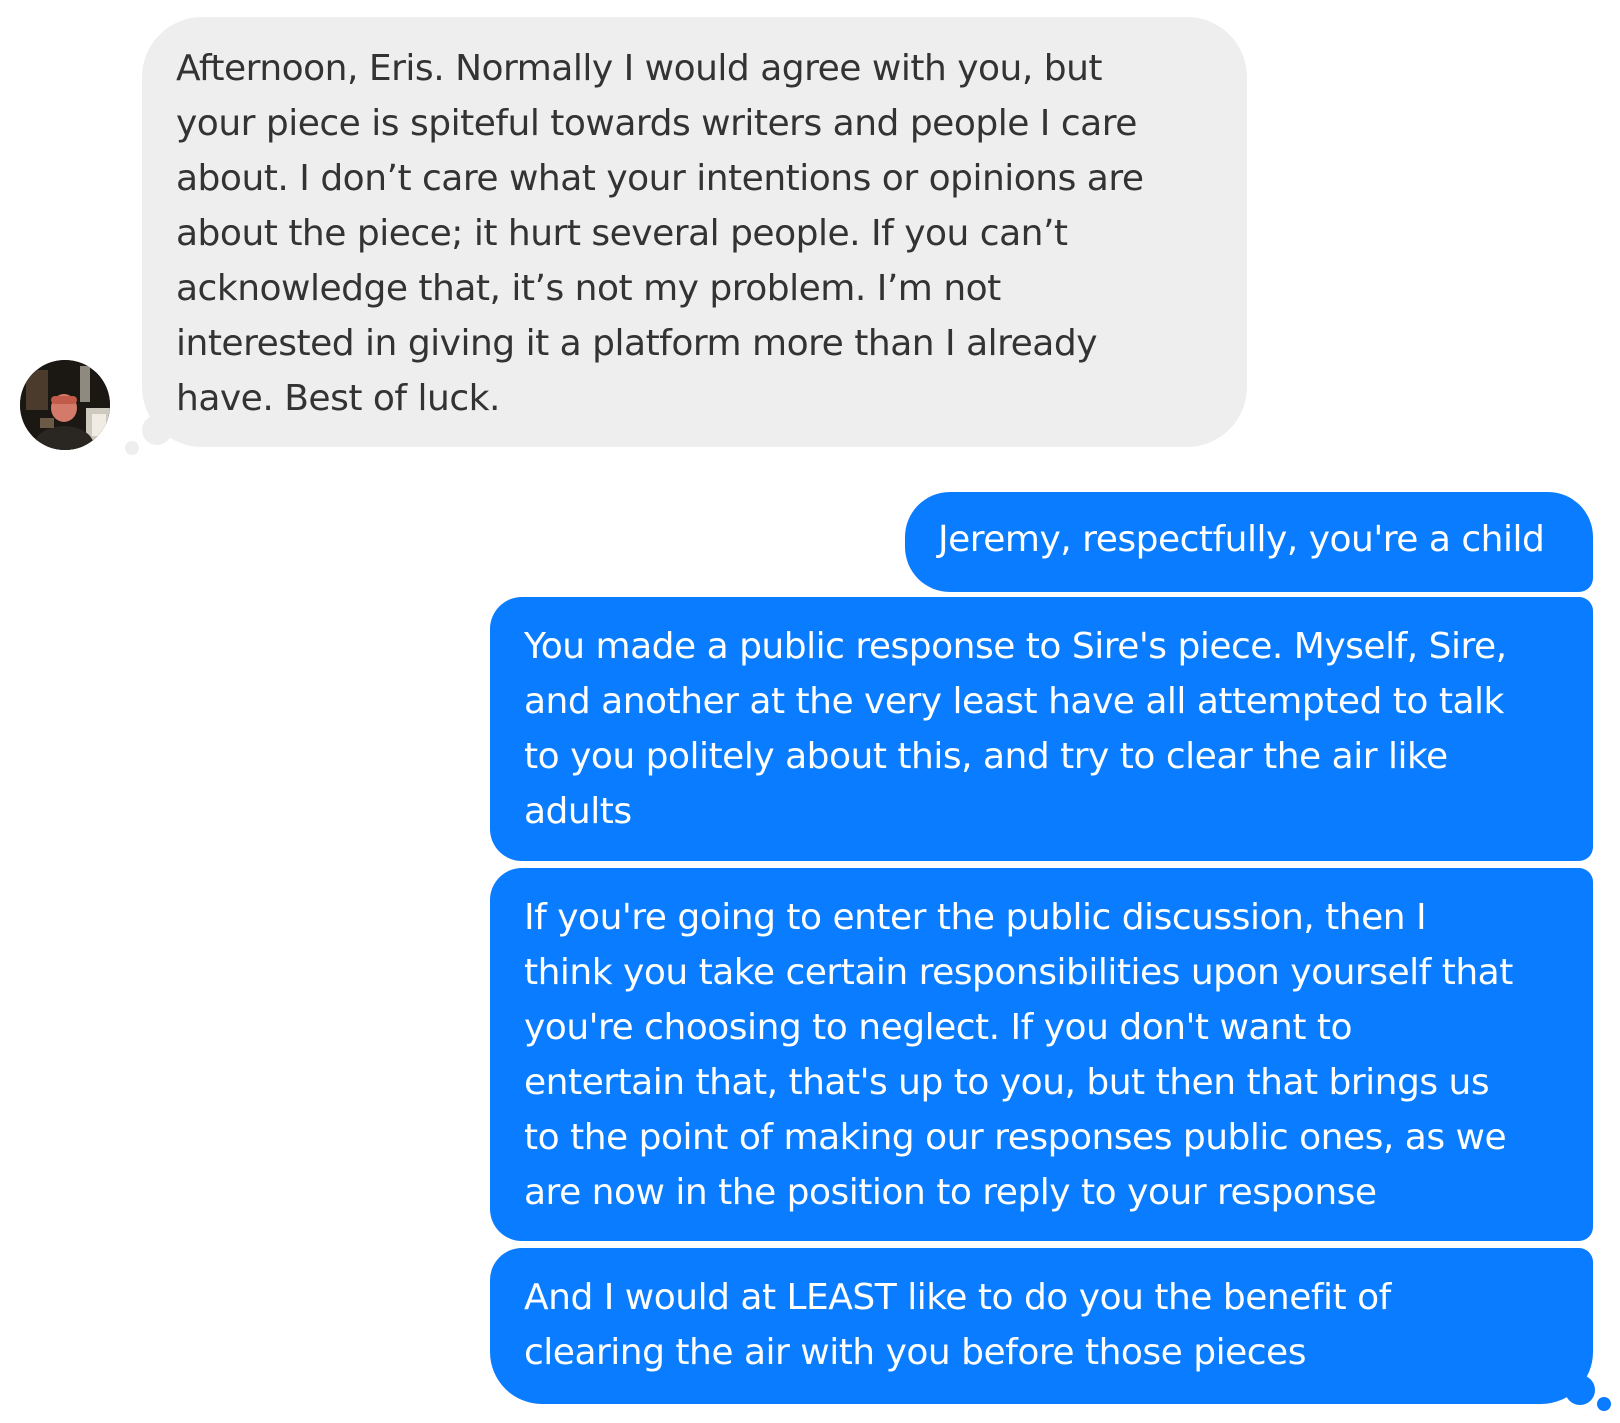 Image resolution: width=1620 pixels, height=1423 pixels. I want to click on sender-avatar, so click(65, 405).